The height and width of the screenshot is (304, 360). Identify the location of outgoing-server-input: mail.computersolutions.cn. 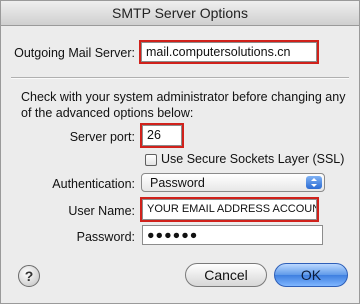
(229, 52).